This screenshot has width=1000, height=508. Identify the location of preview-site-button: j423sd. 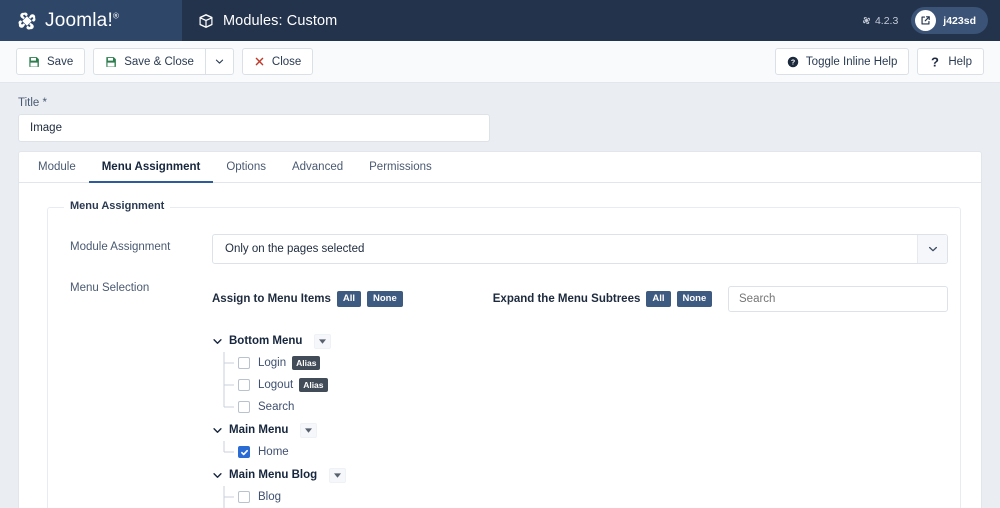
(949, 20).